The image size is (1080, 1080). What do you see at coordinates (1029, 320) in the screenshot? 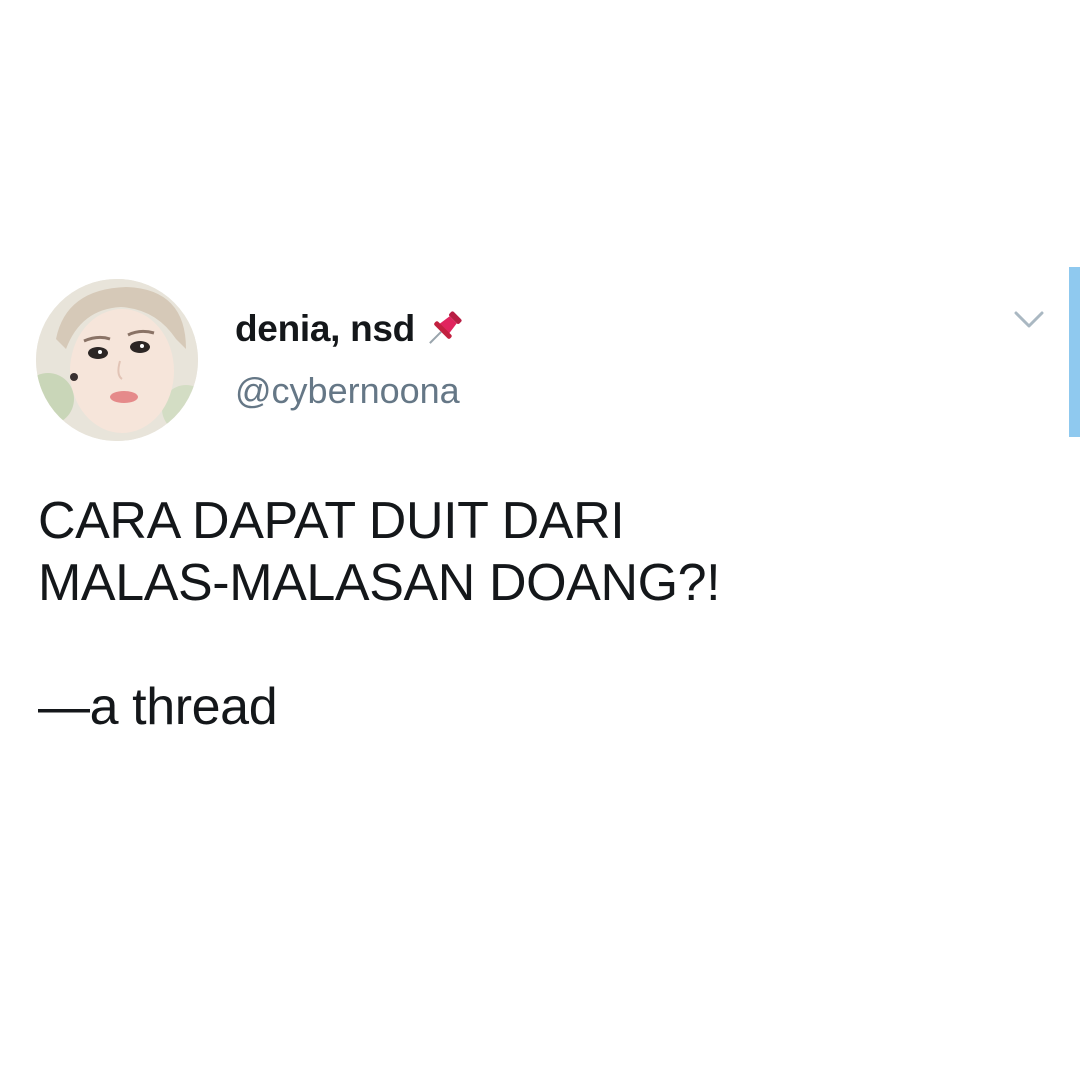
I see `chevron-down-icon` at bounding box center [1029, 320].